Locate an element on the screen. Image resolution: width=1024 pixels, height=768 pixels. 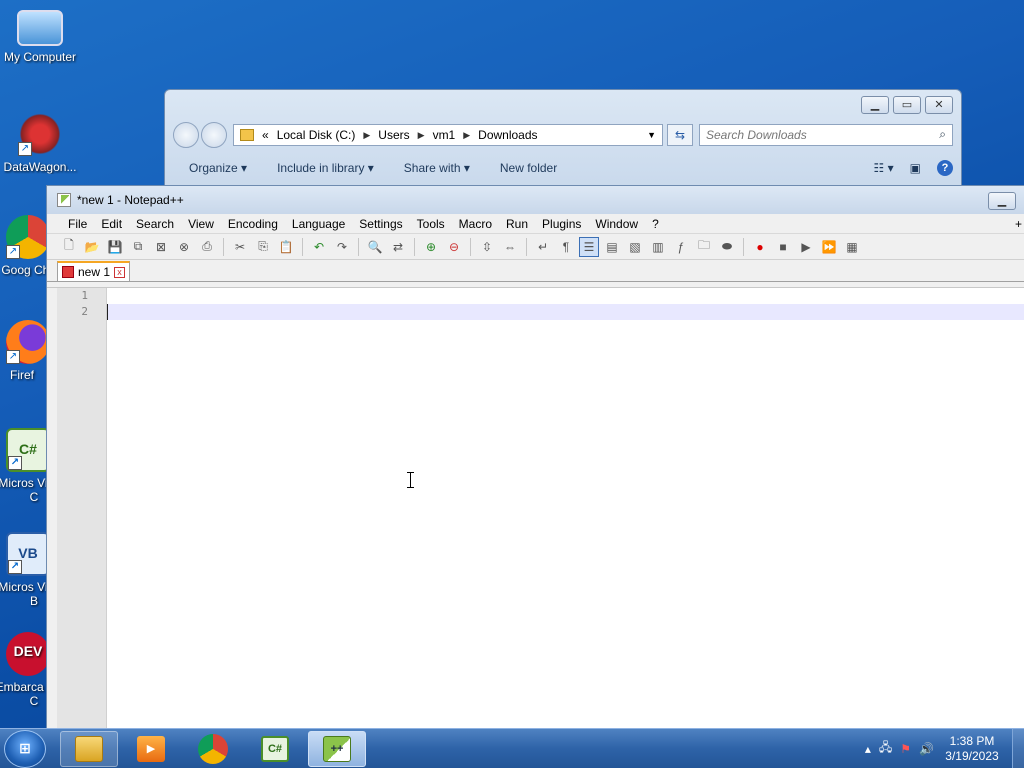
menu-run: Run is located at coordinates (517, 224).